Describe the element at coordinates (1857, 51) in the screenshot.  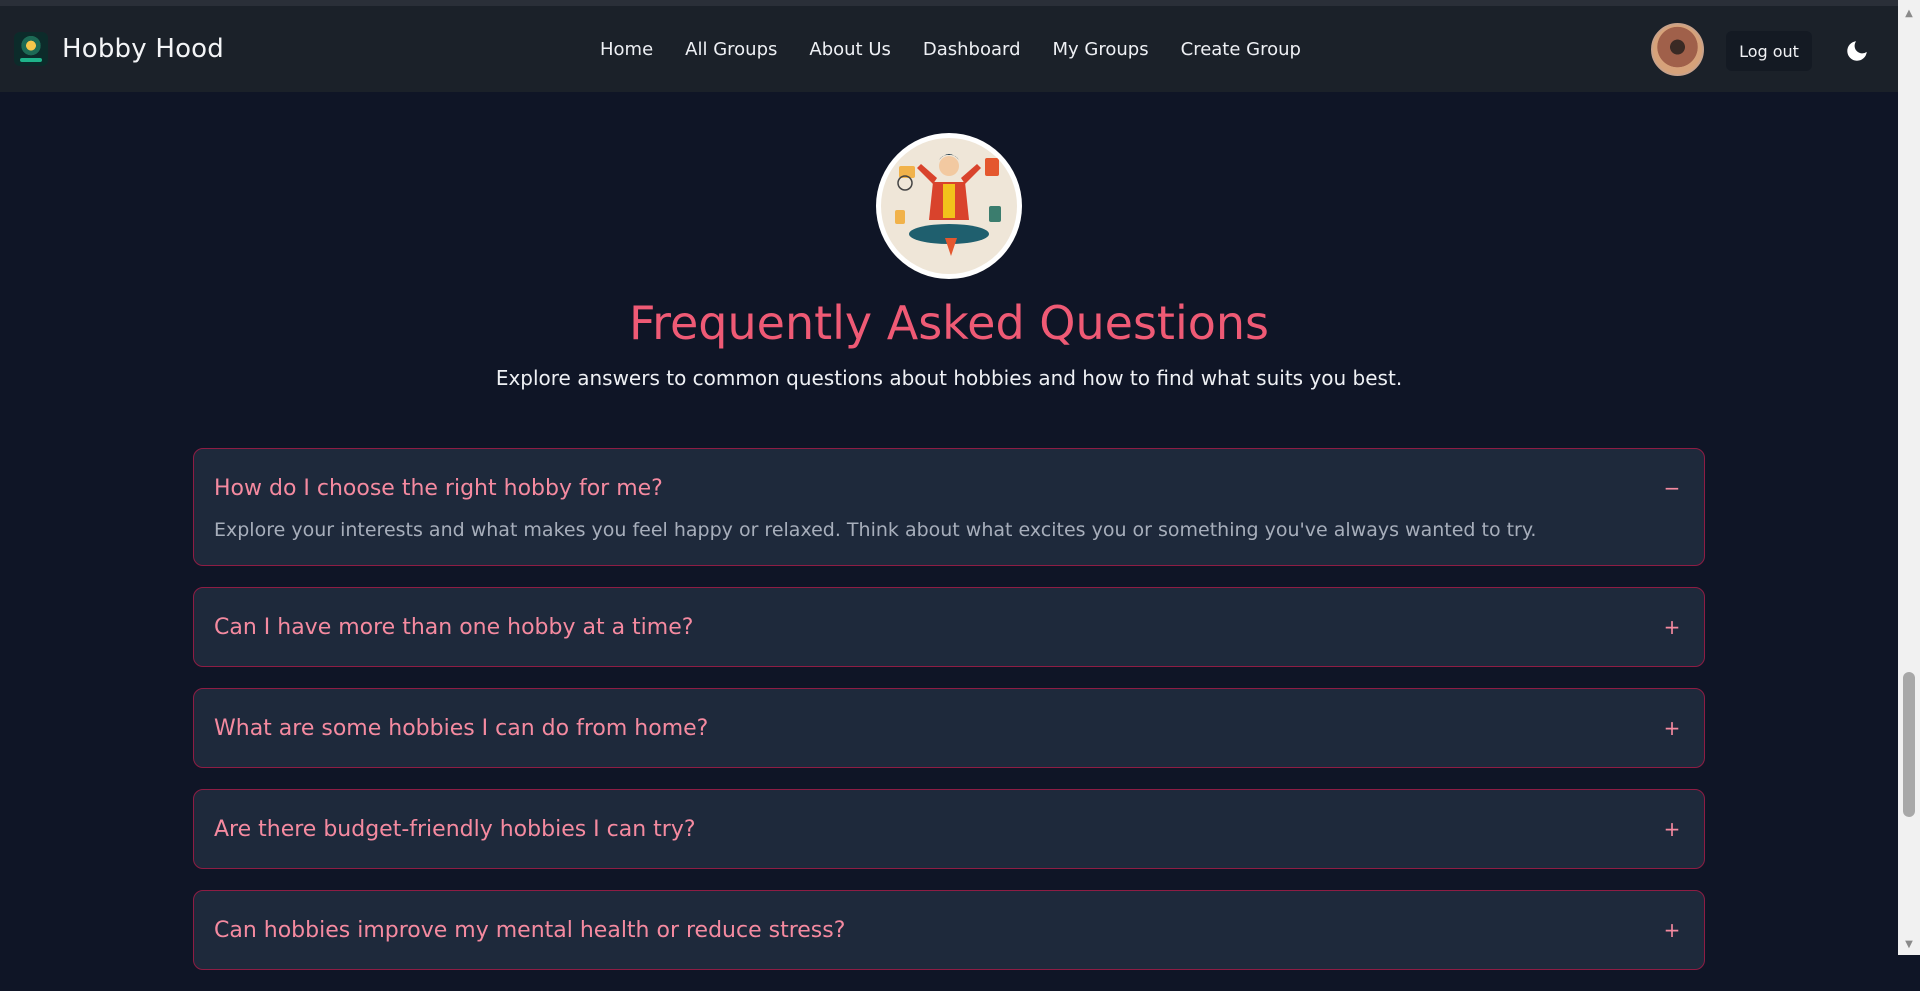
I see `moon-icon` at that location.